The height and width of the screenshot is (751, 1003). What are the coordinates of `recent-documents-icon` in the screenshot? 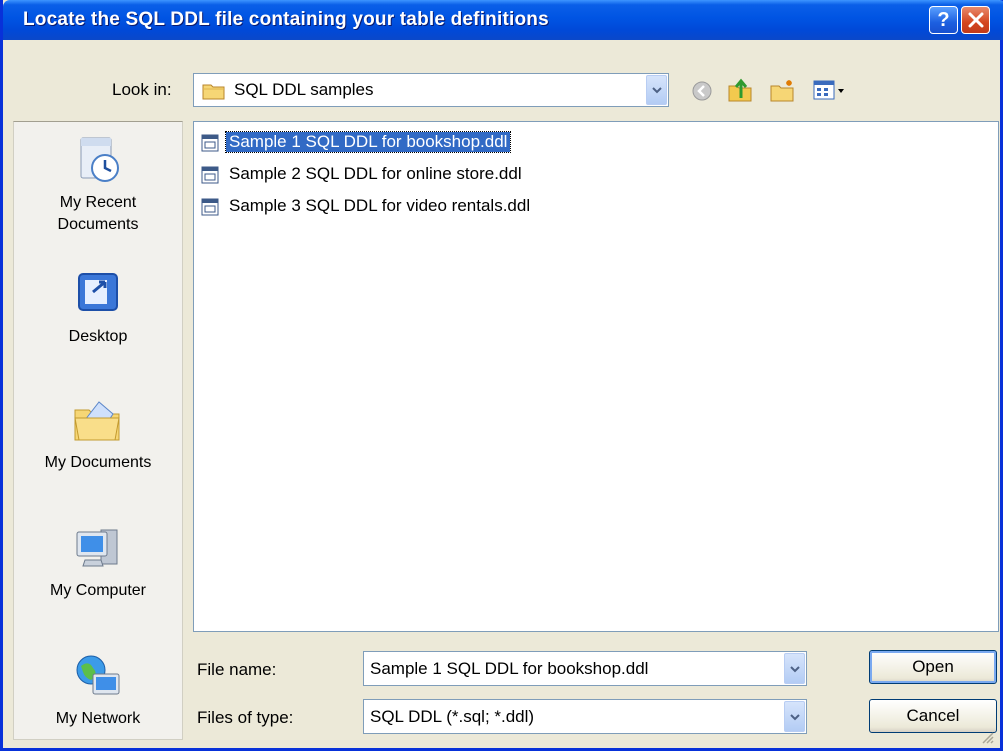 It's located at (99, 159).